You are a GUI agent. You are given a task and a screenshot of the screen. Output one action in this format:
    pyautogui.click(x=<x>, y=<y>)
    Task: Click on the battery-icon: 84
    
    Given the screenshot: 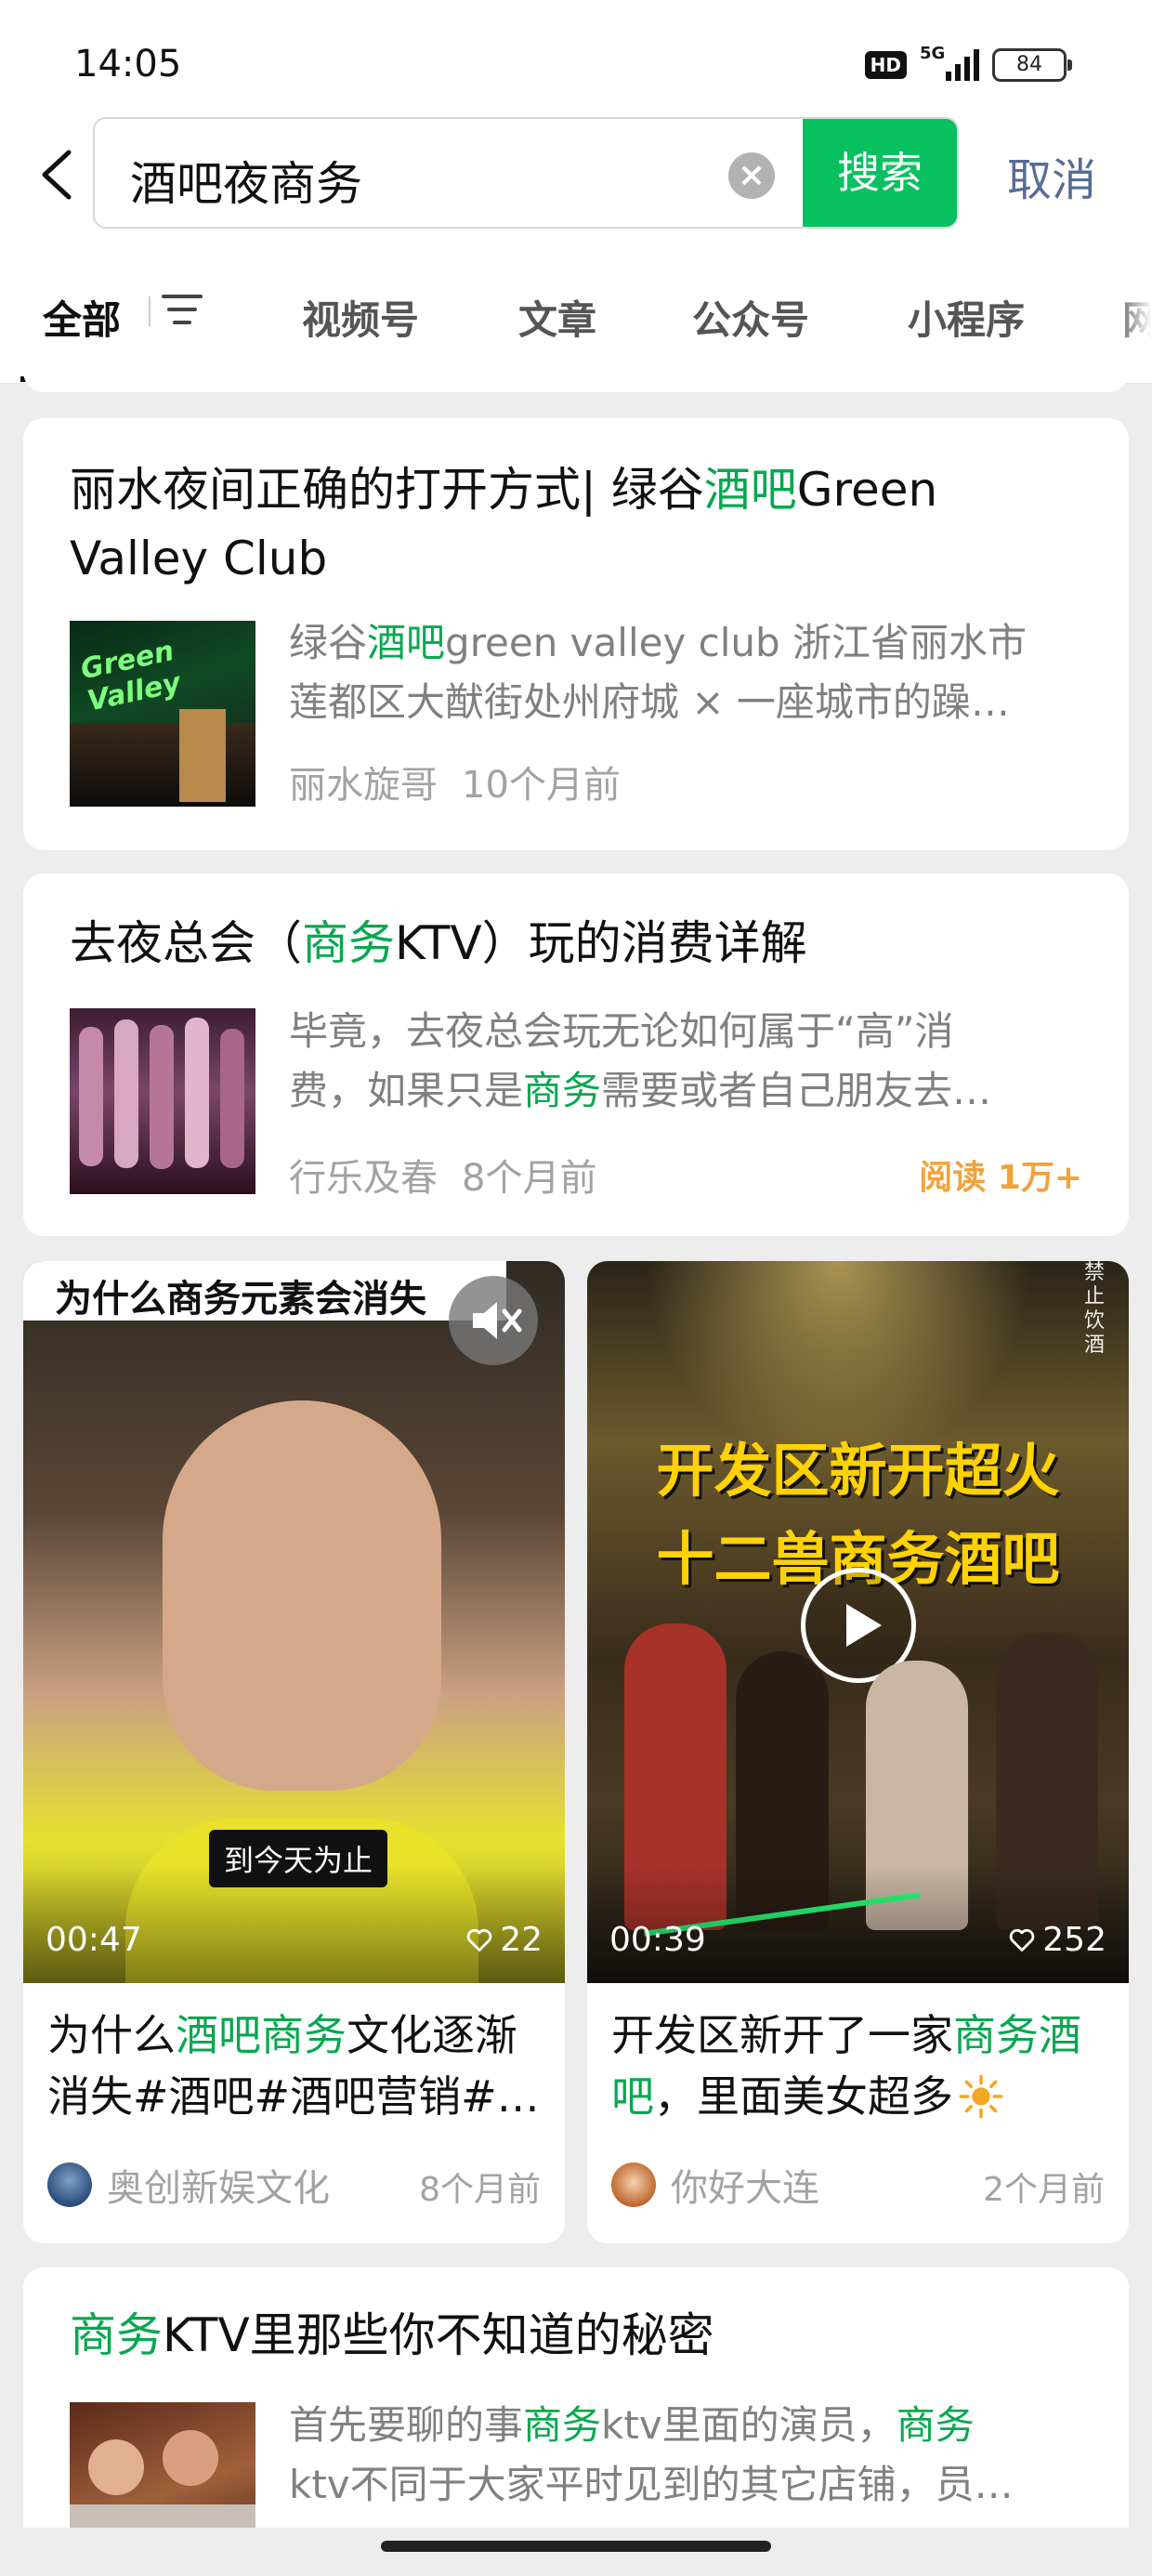 What is the action you would take?
    pyautogui.click(x=1032, y=65)
    